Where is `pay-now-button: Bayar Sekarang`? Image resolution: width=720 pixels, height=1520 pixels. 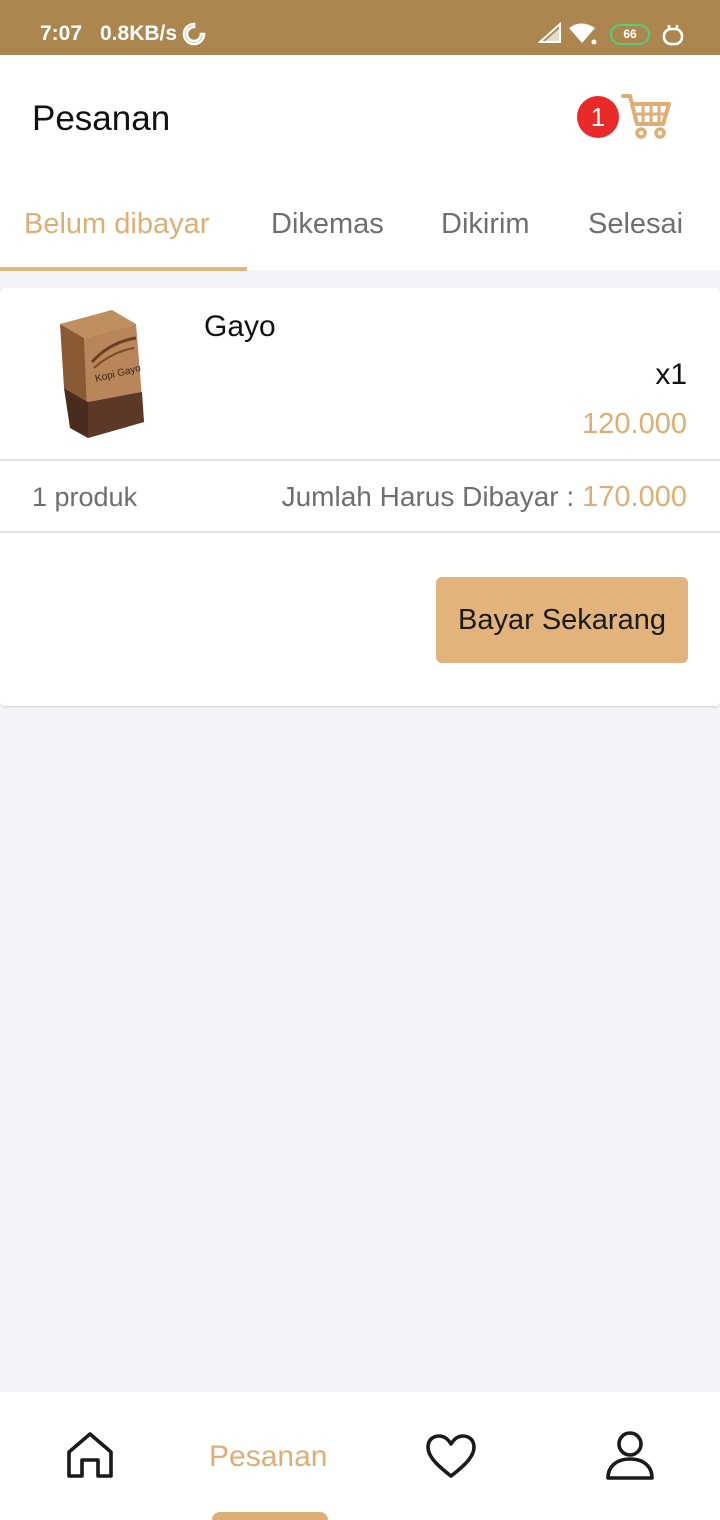 pay-now-button: Bayar Sekarang is located at coordinates (562, 620).